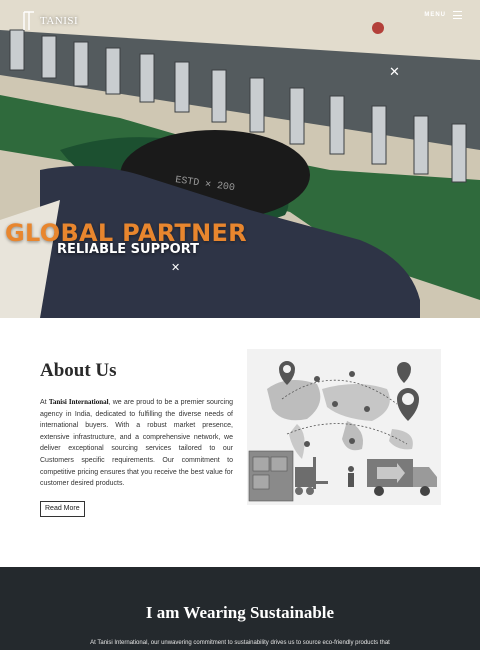 This screenshot has height=650, width=480. I want to click on menu-label: MENU, so click(435, 15).